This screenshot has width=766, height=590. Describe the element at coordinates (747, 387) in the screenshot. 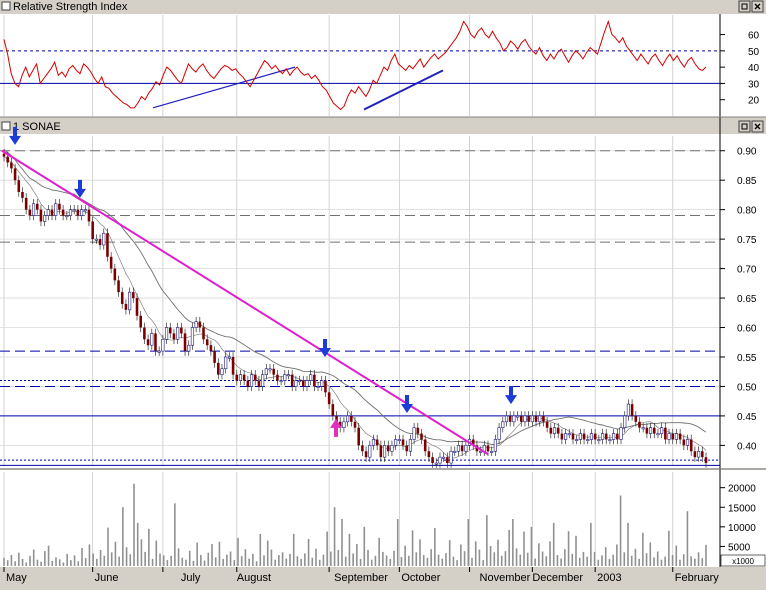

I see `price-tick-label: 0.50` at that location.